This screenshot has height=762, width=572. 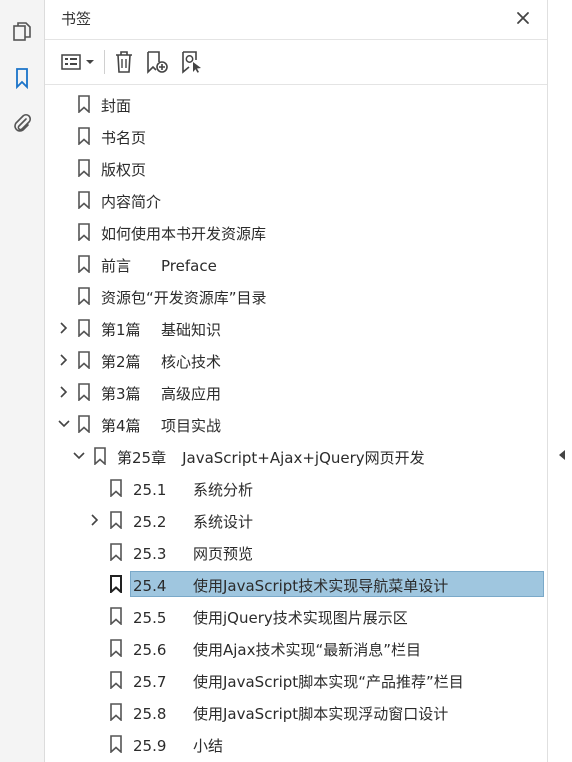 I want to click on bookmark-item: 内容简介, so click(x=296, y=200).